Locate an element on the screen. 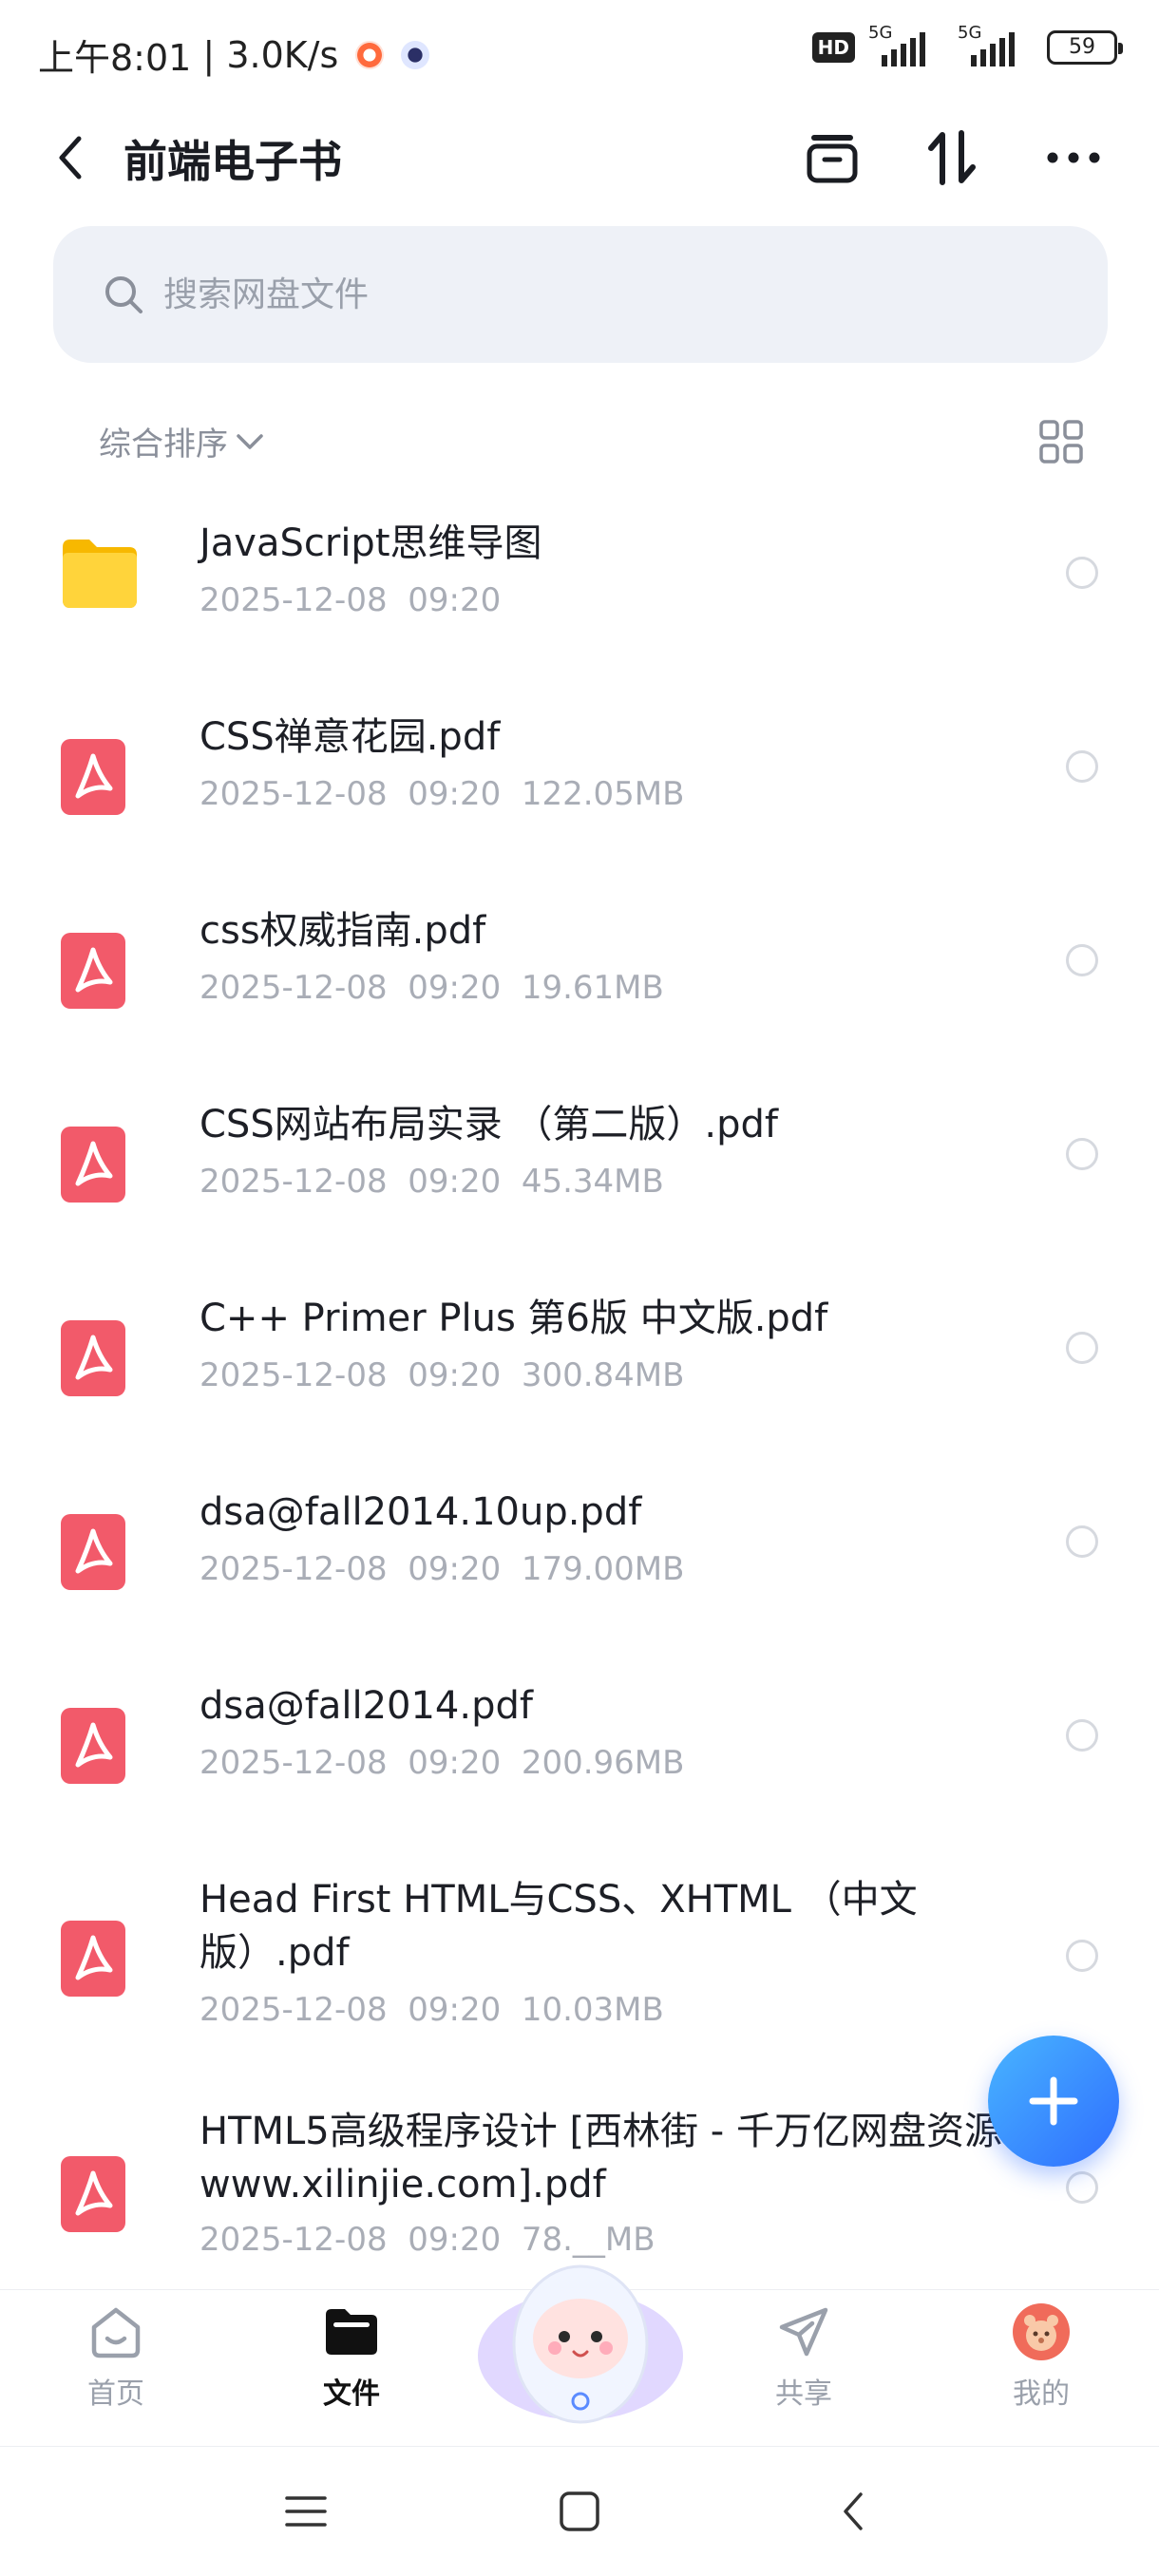  back-button is located at coordinates (70, 157).